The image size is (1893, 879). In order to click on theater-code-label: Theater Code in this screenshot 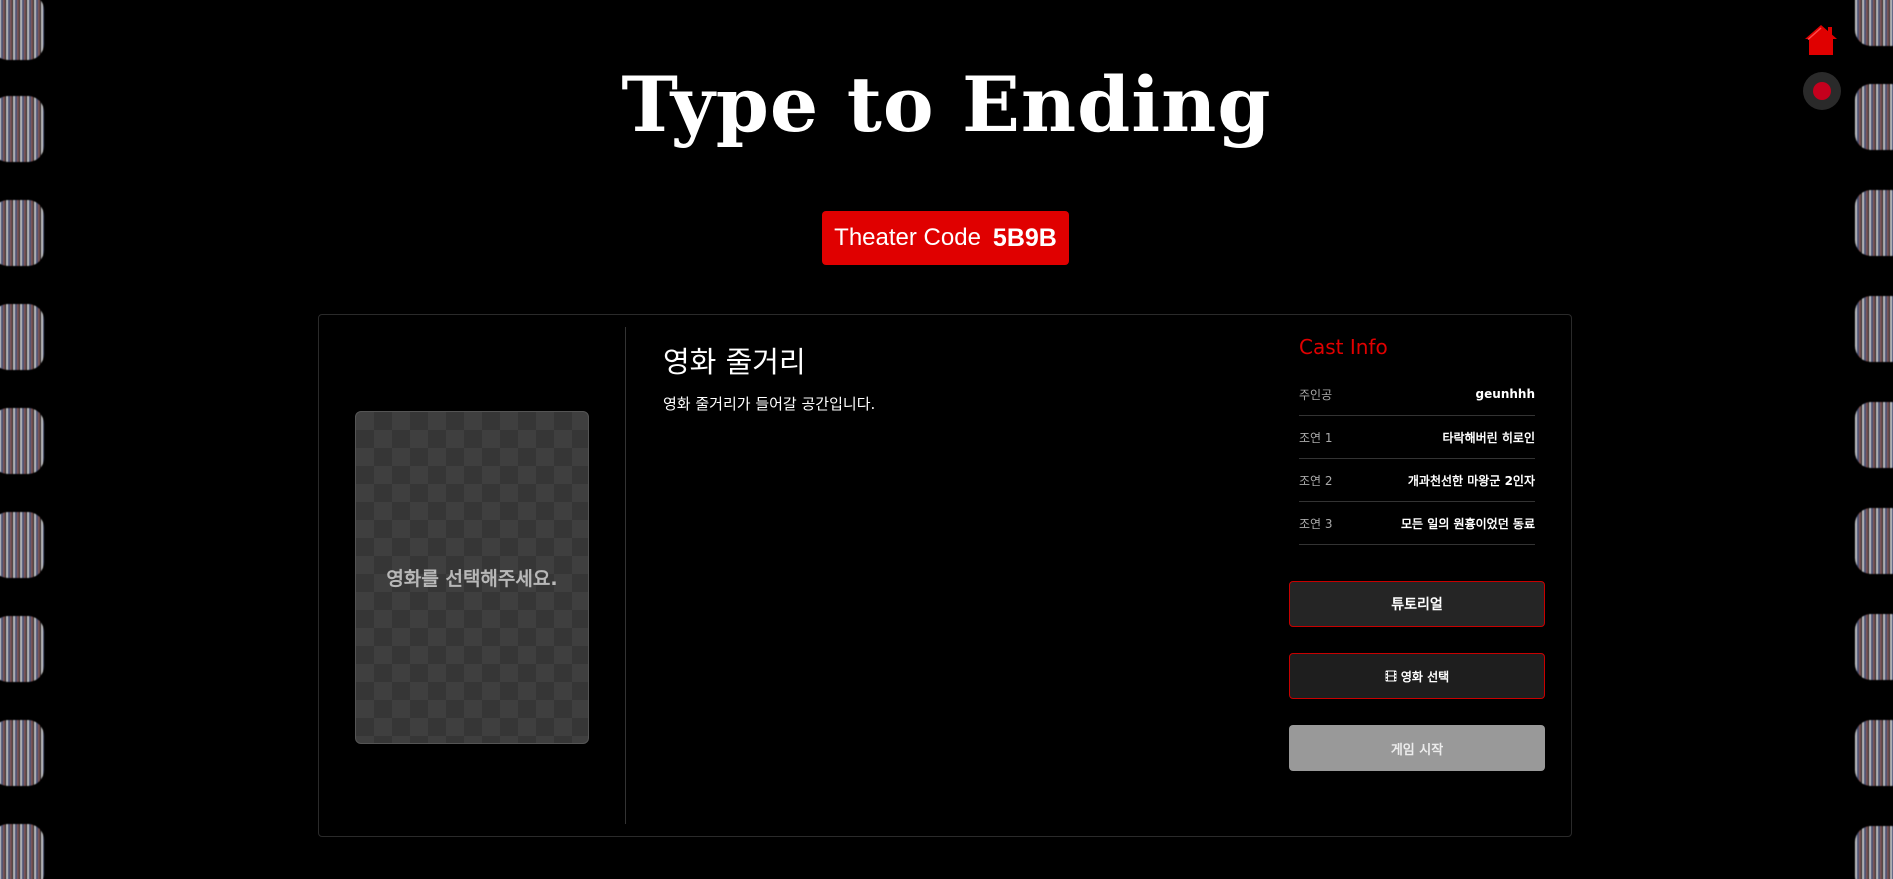, I will do `click(907, 237)`.